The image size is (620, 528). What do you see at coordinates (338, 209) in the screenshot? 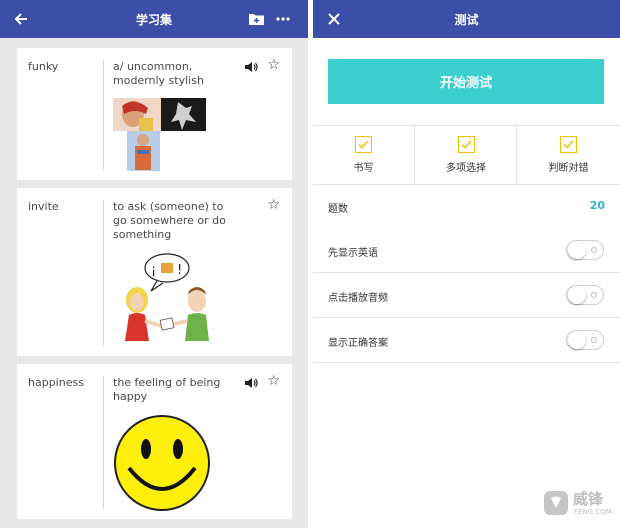
I see `question-count-label: 题数` at bounding box center [338, 209].